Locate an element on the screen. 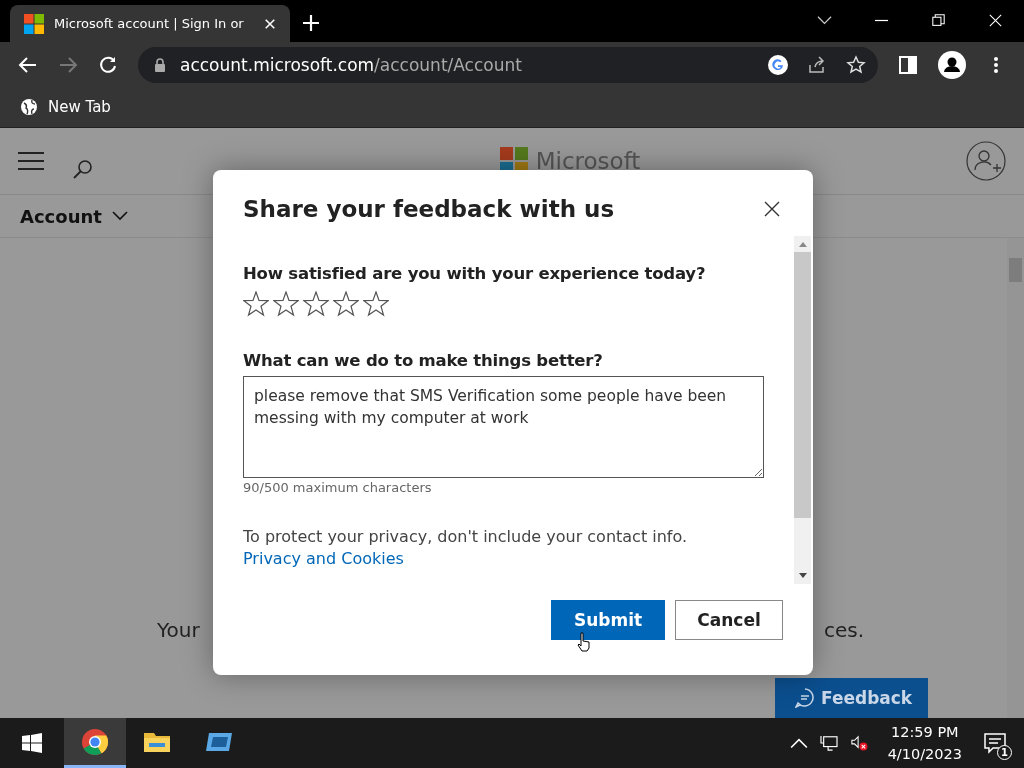 Image resolution: width=1024 pixels, height=768 pixels. body-text: Your is located at coordinates (178, 630).